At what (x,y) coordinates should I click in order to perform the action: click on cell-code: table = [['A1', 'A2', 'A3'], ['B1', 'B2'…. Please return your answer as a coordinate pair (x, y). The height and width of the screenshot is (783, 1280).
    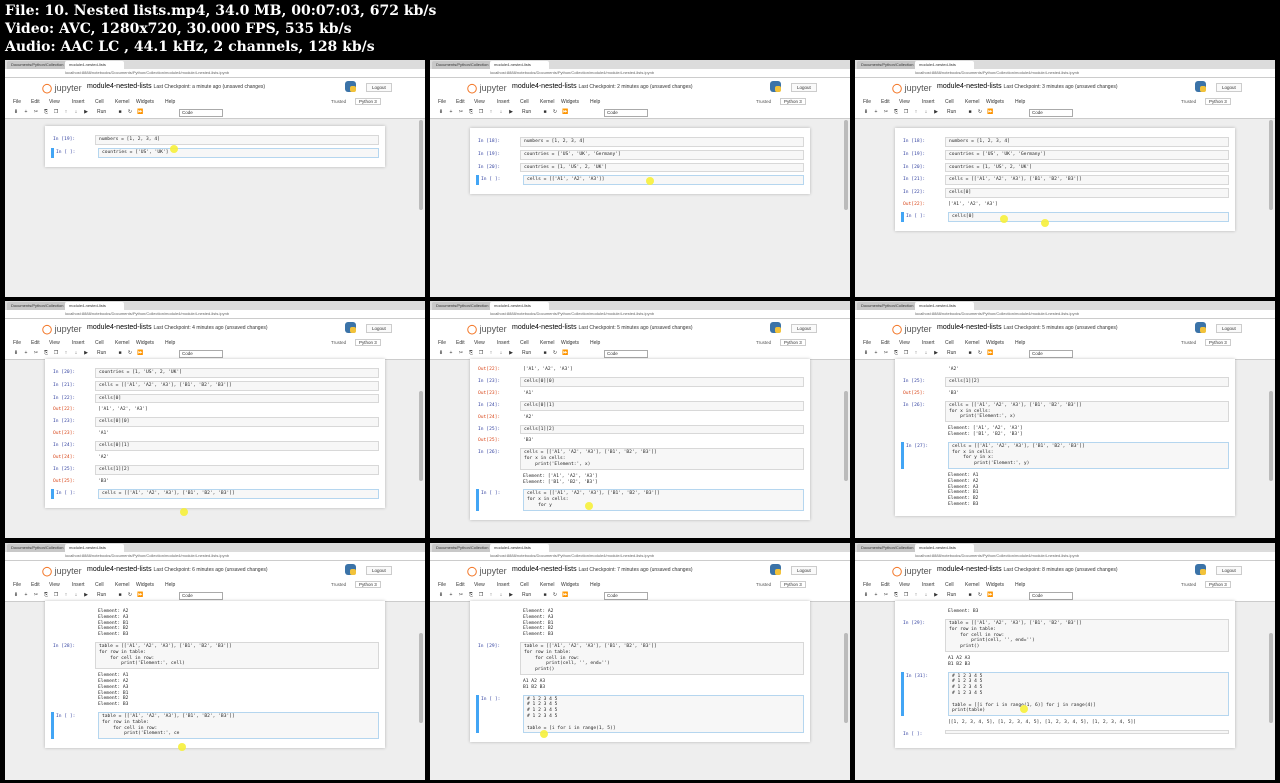
    Looking at the image, I should click on (238, 725).